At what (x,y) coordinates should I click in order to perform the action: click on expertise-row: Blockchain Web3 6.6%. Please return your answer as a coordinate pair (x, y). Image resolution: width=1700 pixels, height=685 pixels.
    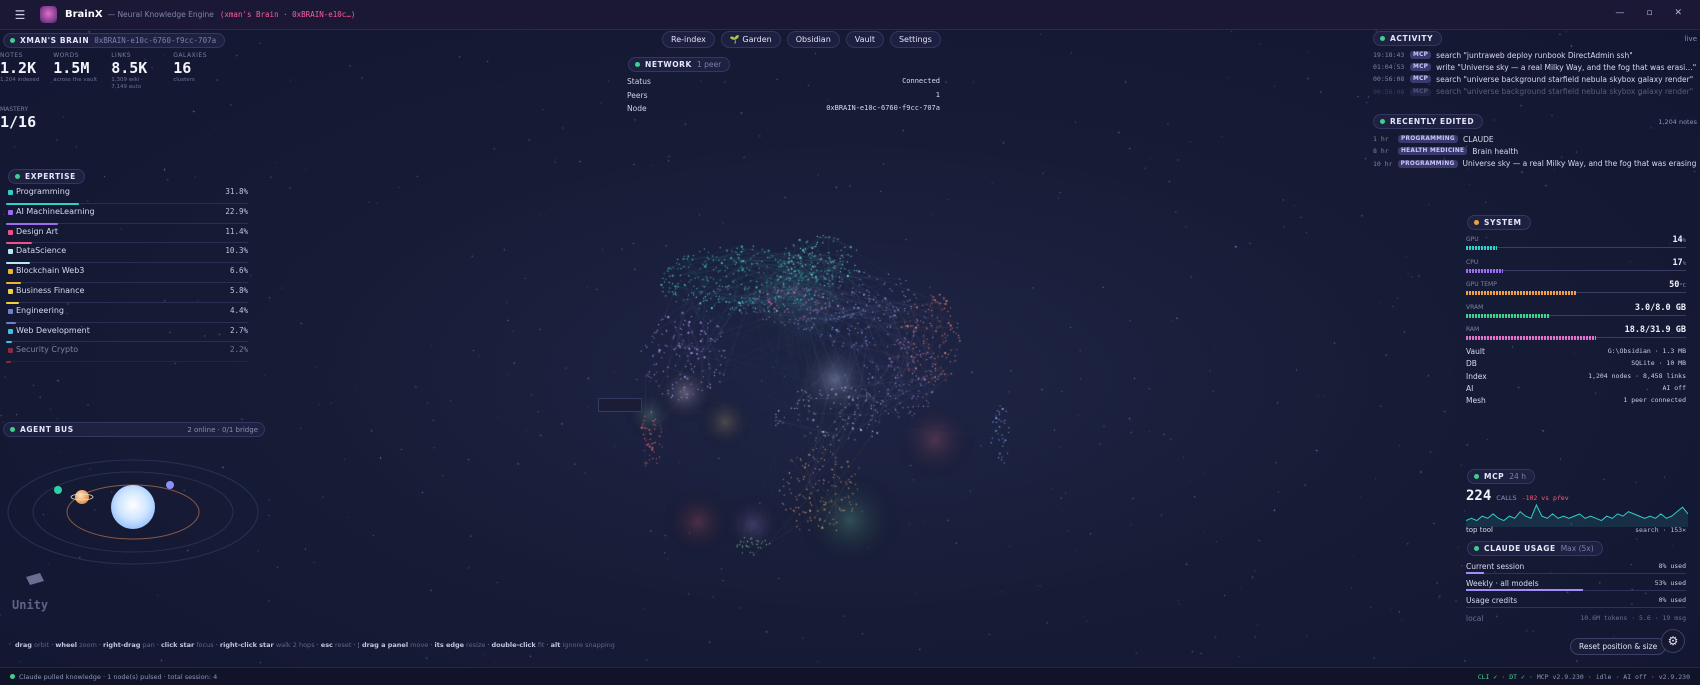
    Looking at the image, I should click on (127, 274).